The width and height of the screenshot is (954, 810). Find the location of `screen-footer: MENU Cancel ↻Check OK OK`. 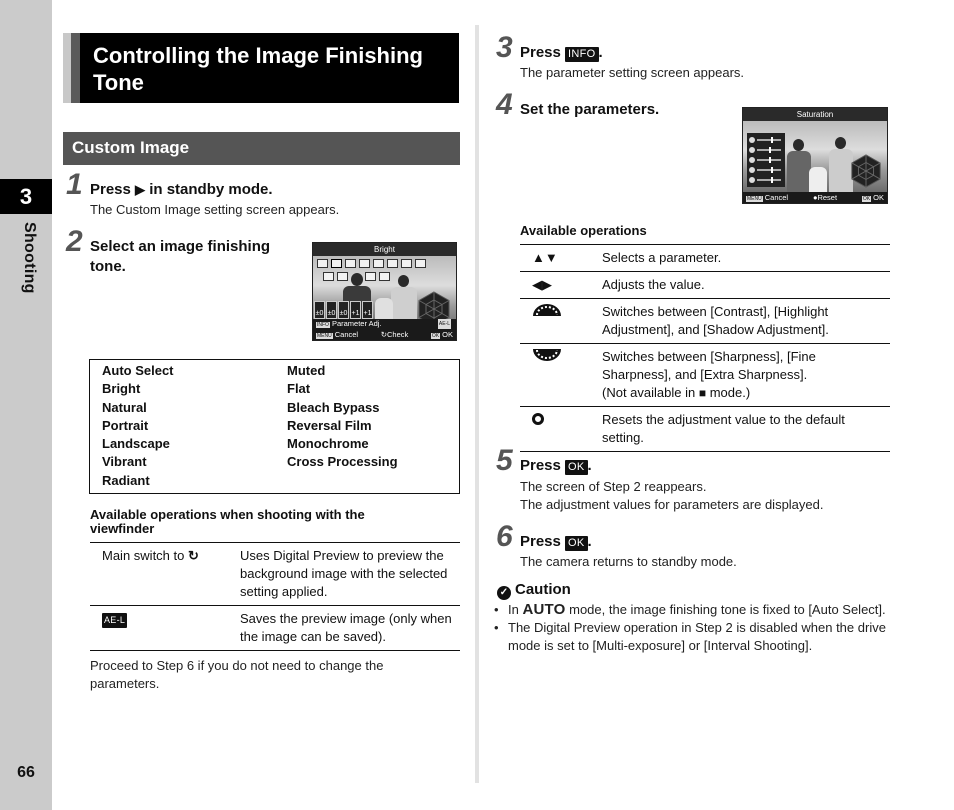

screen-footer: MENU Cancel ↻Check OK OK is located at coordinates (384, 334).